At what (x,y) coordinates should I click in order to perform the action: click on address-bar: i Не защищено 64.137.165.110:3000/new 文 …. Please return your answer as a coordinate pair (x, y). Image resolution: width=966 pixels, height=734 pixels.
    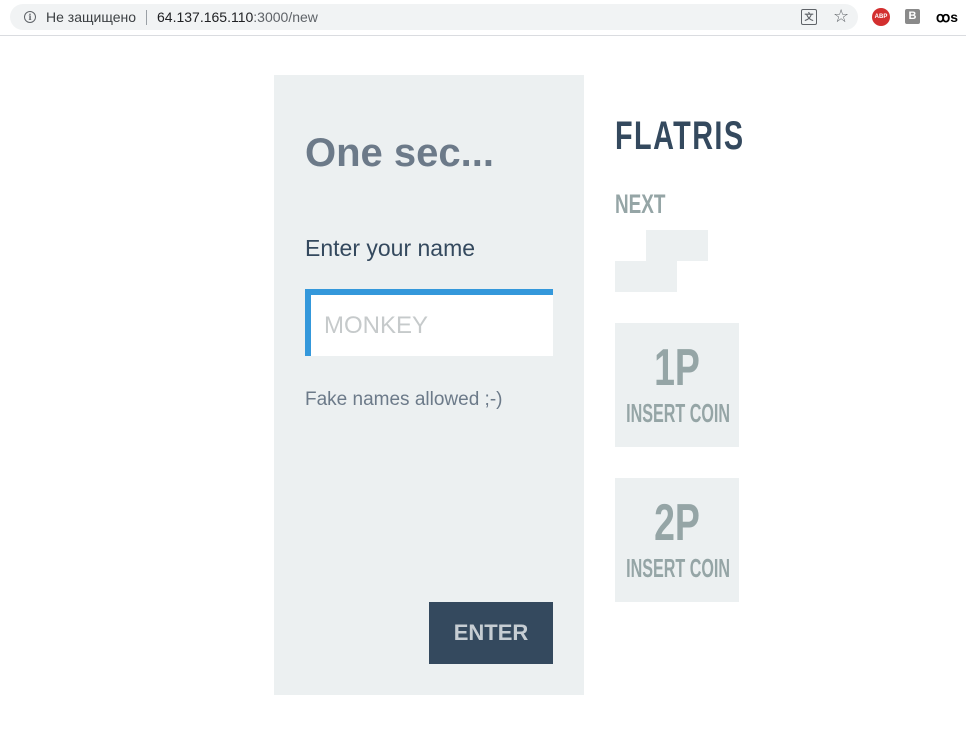
    Looking at the image, I should click on (434, 17).